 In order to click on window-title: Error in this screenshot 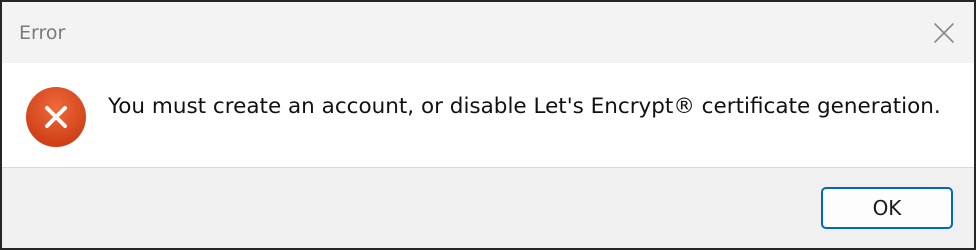, I will do `click(42, 33)`.